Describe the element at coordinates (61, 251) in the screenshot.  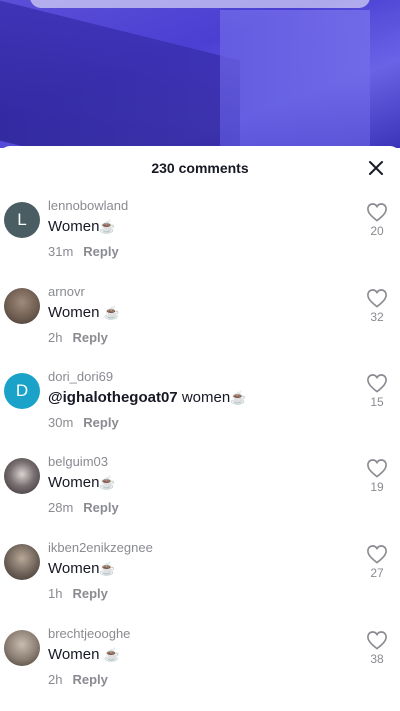
I see `comment-time: 31m` at that location.